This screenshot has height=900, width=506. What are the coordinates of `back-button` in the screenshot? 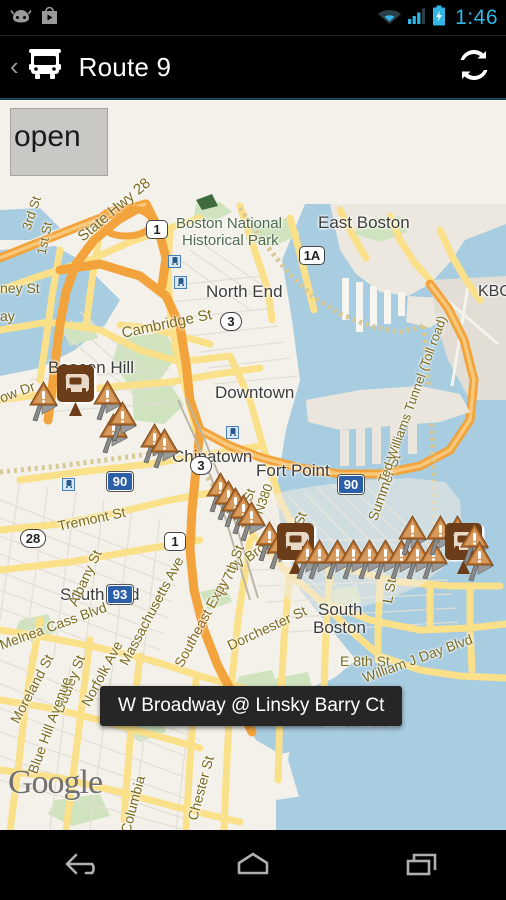 It's located at (84, 866).